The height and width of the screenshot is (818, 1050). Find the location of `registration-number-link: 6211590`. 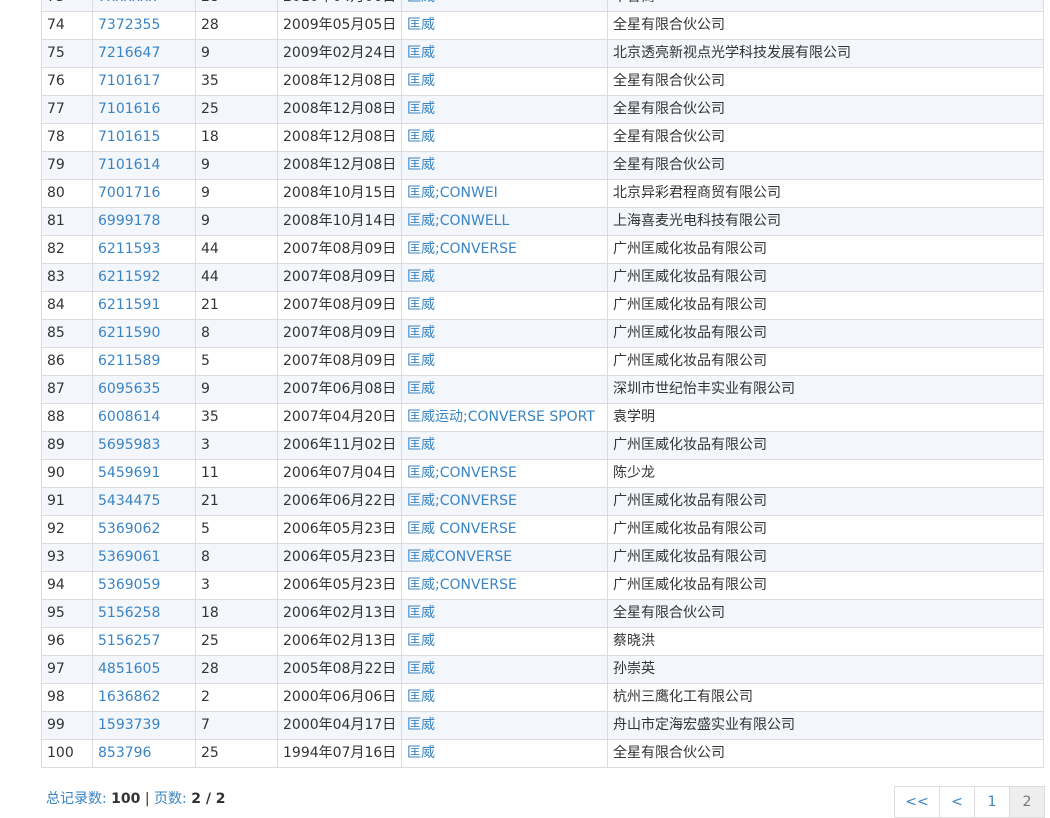

registration-number-link: 6211590 is located at coordinates (129, 333).